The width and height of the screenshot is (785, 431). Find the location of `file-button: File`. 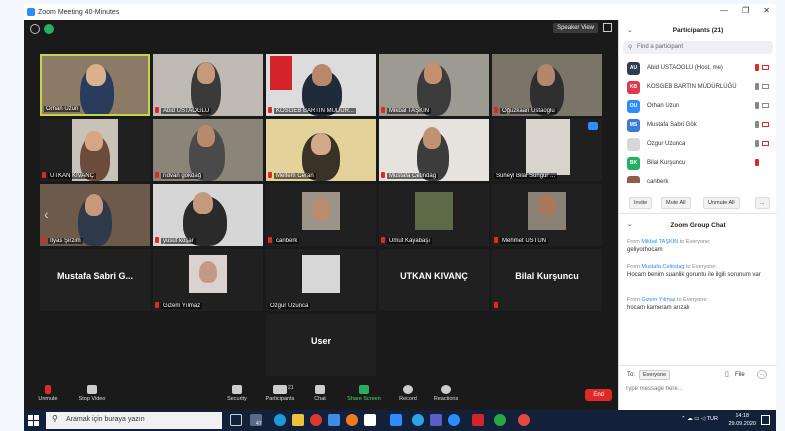

file-button: File is located at coordinates (740, 375).